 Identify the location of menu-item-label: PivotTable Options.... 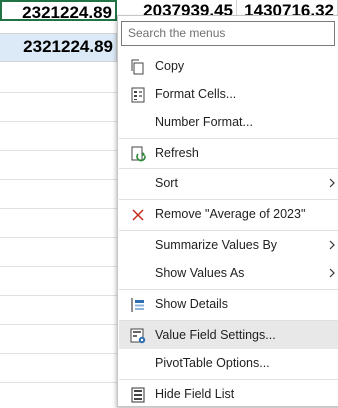
(212, 363).